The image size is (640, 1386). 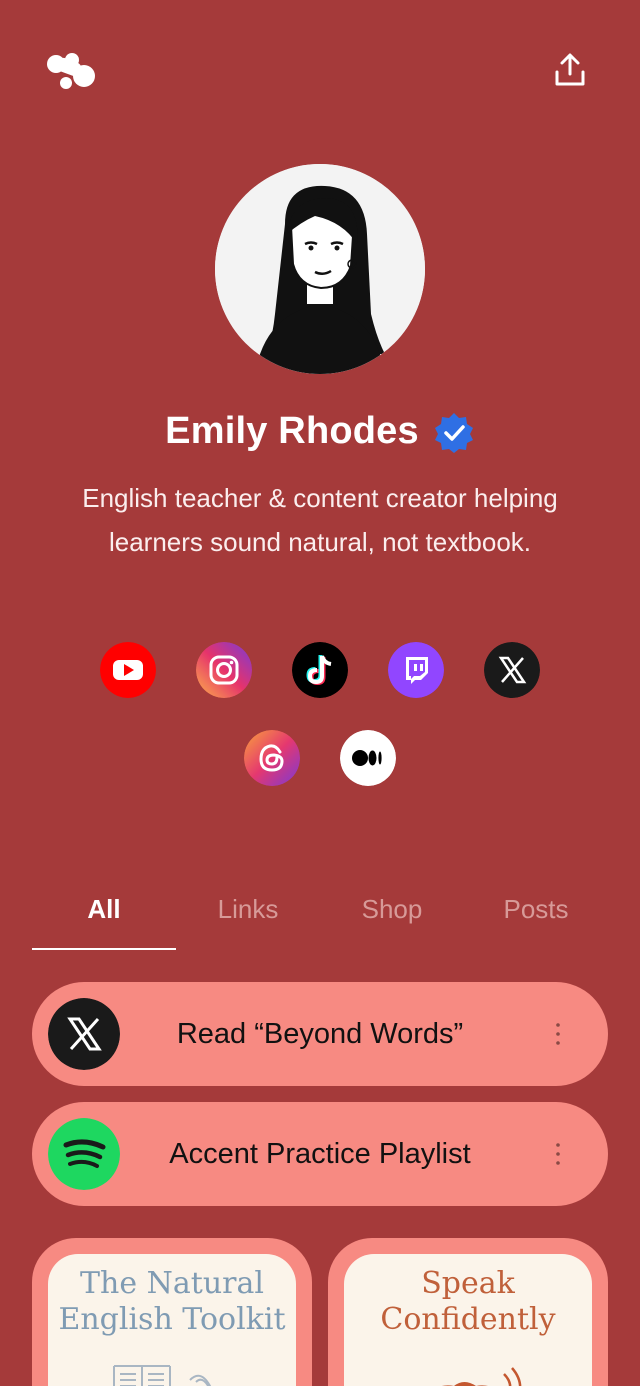 What do you see at coordinates (320, 670) in the screenshot?
I see `tiktok-icon` at bounding box center [320, 670].